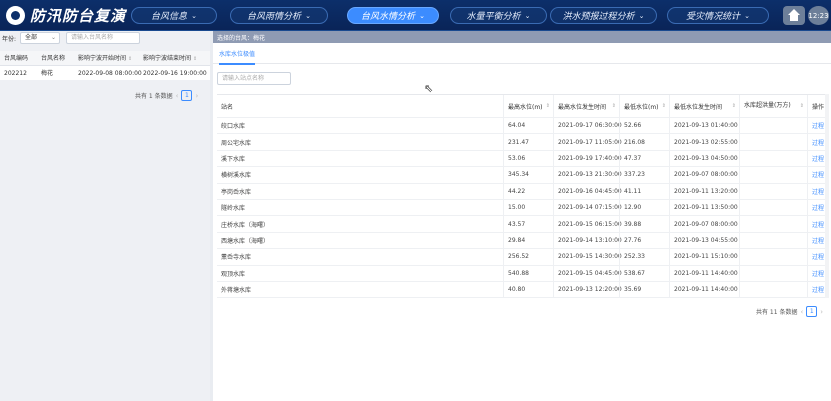  Describe the element at coordinates (15, 73) in the screenshot. I see `typhoon-cell: 202212` at that location.